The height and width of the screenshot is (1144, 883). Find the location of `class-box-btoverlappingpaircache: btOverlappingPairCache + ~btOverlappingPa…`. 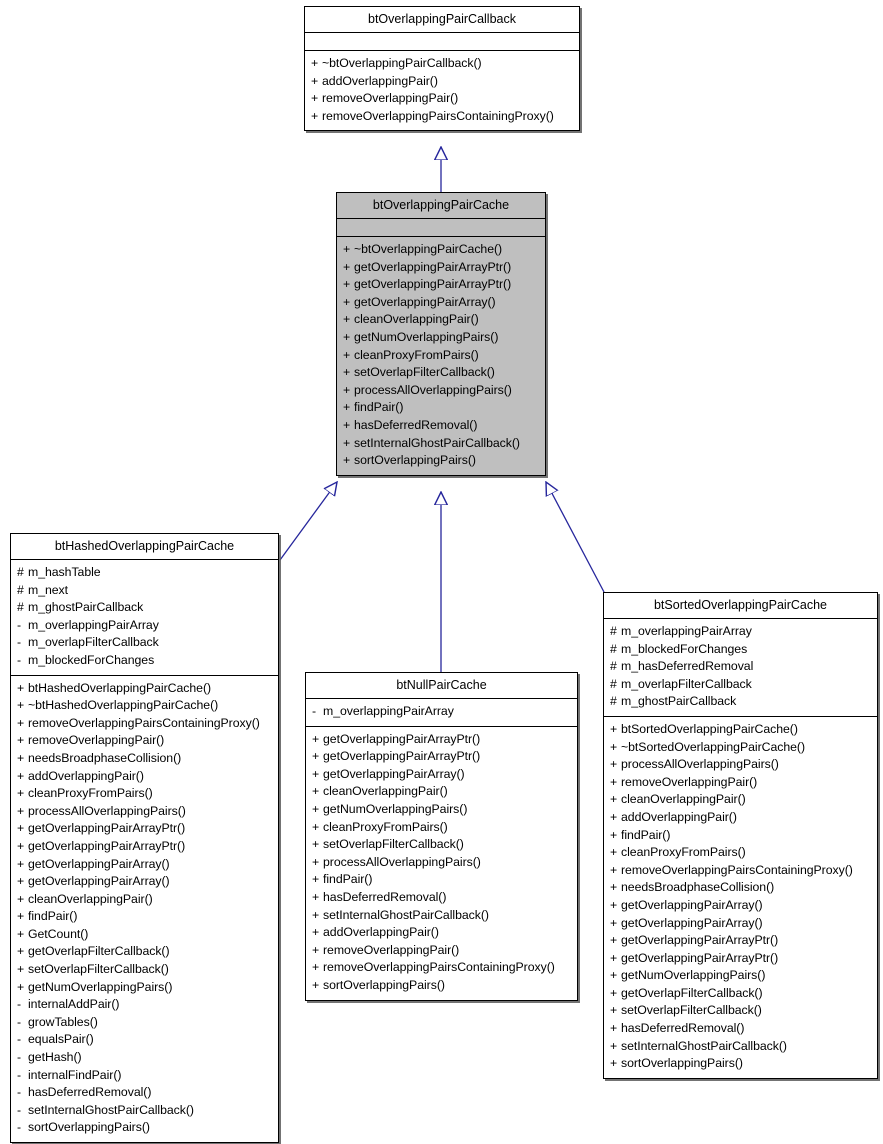

class-box-btoverlappingpaircache: btOverlappingPairCache + ~btOverlappingPa… is located at coordinates (441, 334).